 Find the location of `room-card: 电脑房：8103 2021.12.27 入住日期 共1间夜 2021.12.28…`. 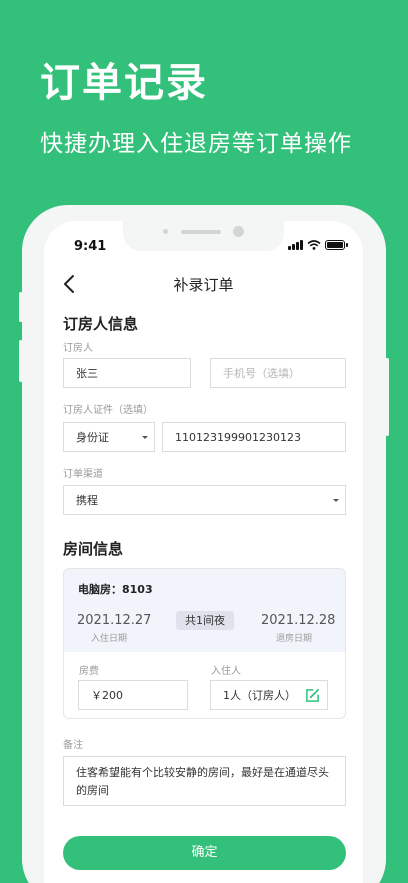

room-card: 电脑房：8103 2021.12.27 入住日期 共1间夜 2021.12.28… is located at coordinates (204, 643).